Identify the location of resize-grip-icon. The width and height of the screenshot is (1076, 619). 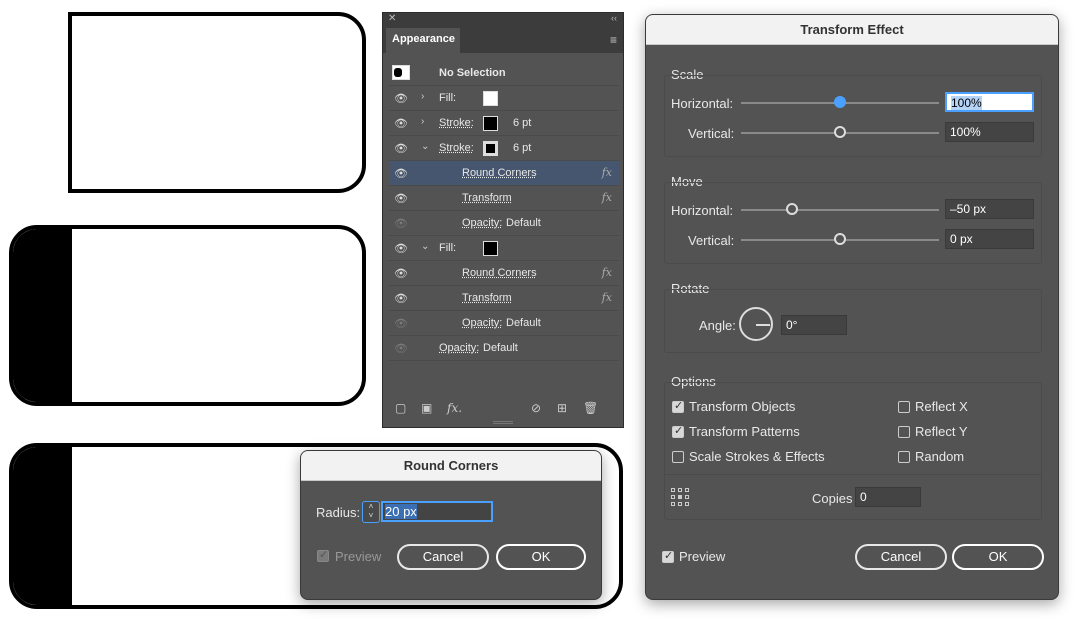
(503, 422).